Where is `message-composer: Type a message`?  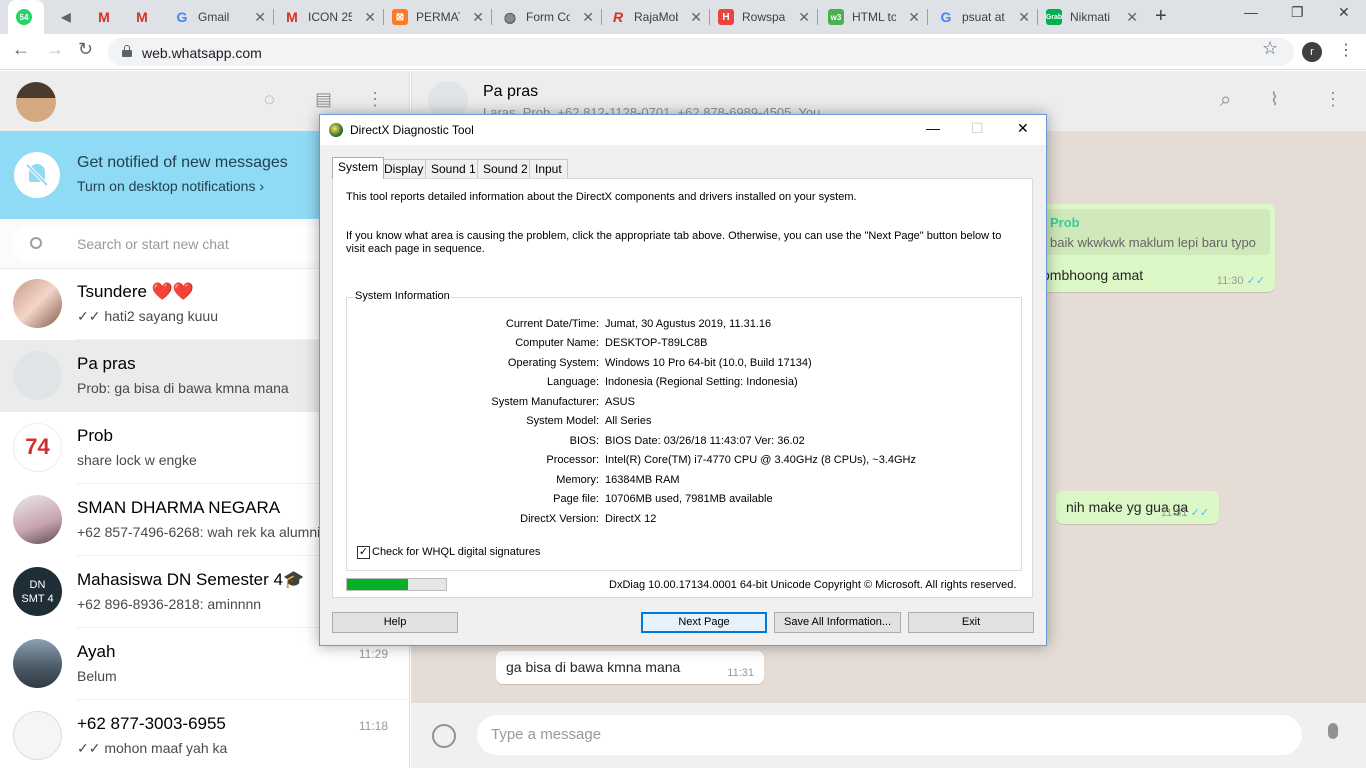 message-composer: Type a message is located at coordinates (888, 735).